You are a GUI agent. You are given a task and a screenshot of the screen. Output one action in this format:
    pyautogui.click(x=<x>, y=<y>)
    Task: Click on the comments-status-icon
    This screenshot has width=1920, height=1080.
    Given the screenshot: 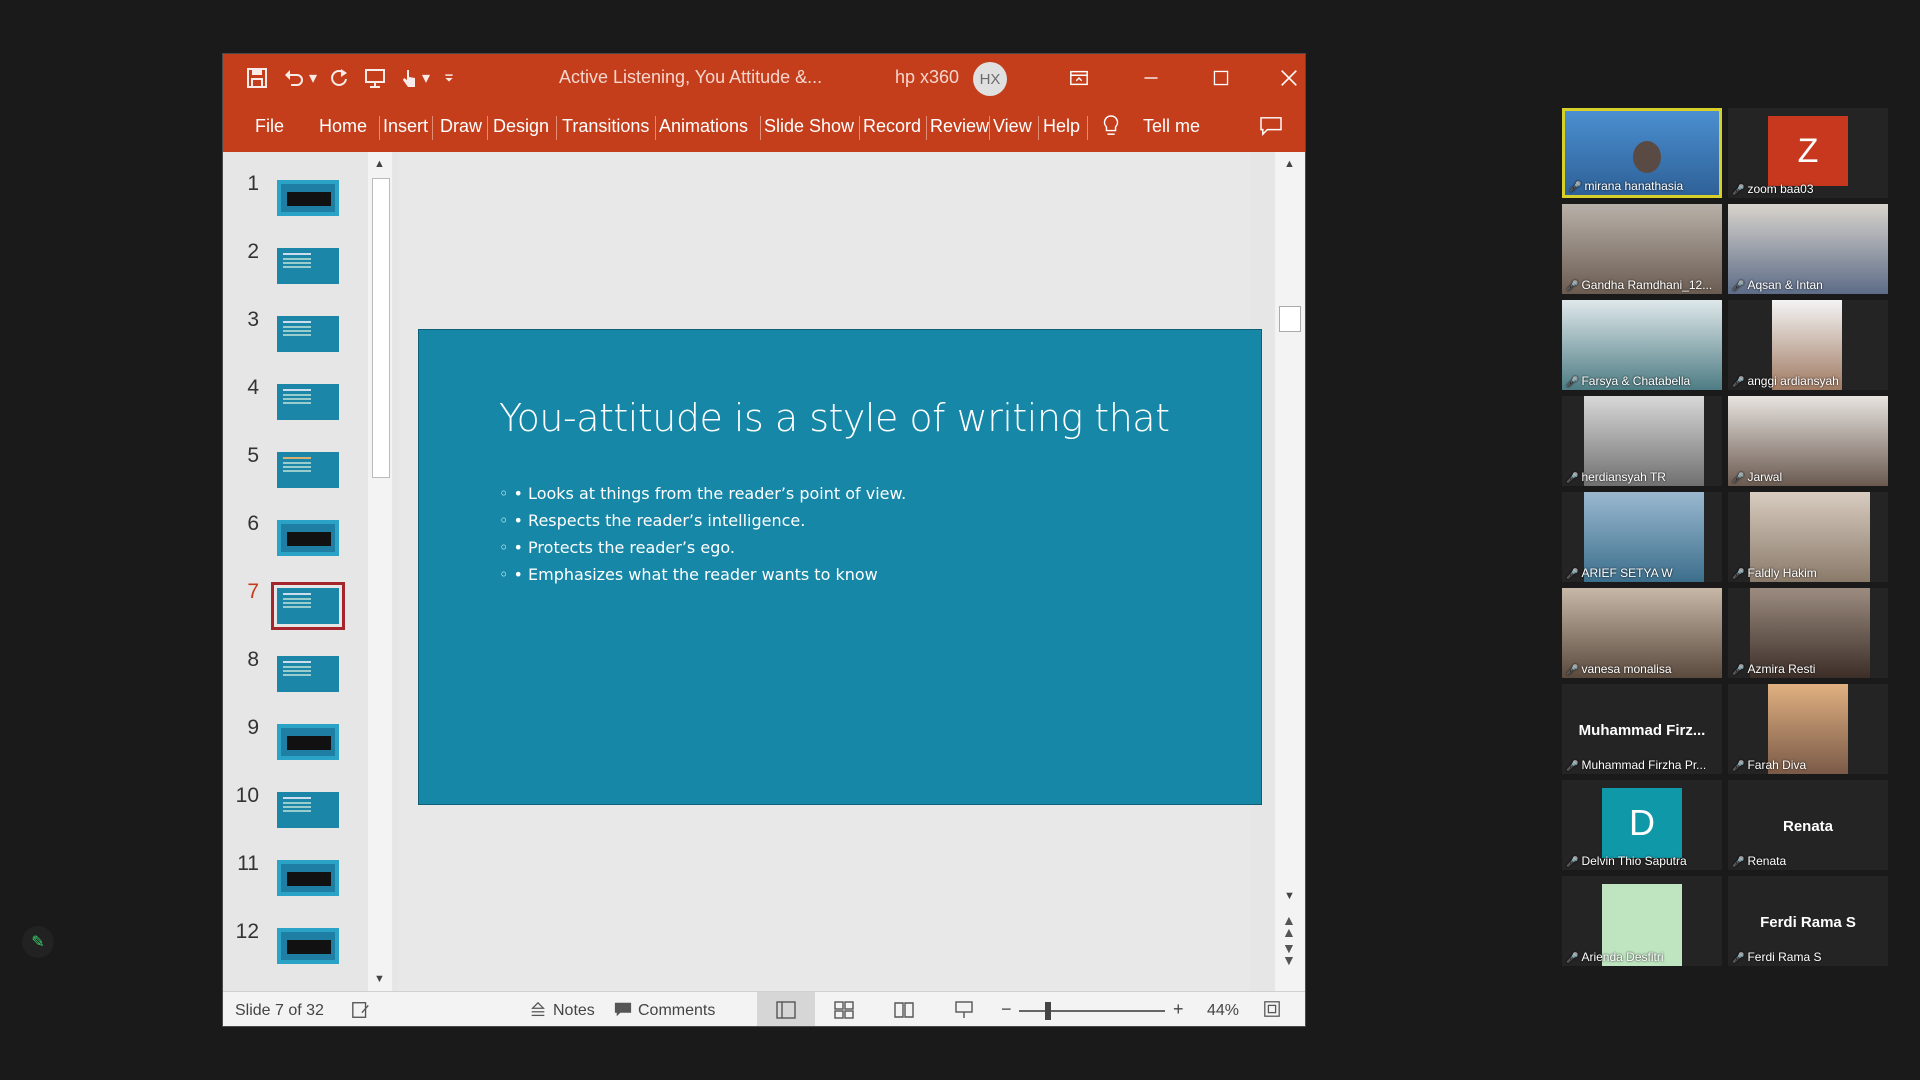 What is the action you would take?
    pyautogui.click(x=623, y=1012)
    